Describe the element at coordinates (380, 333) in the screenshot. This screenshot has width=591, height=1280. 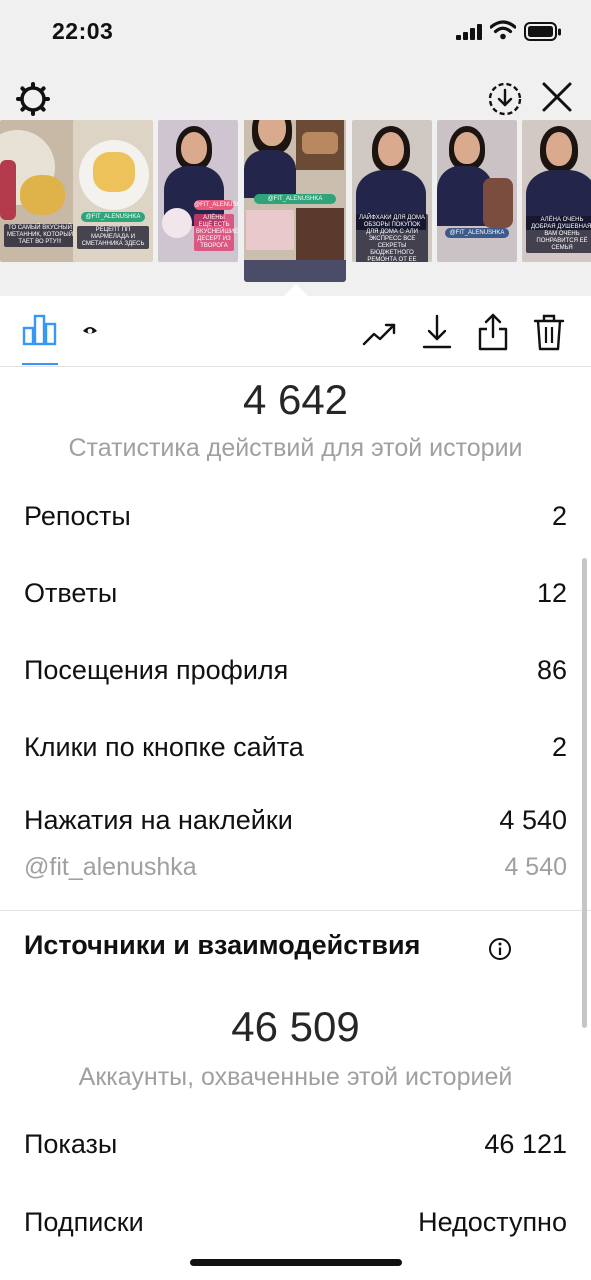
I see `trend-up-icon` at that location.